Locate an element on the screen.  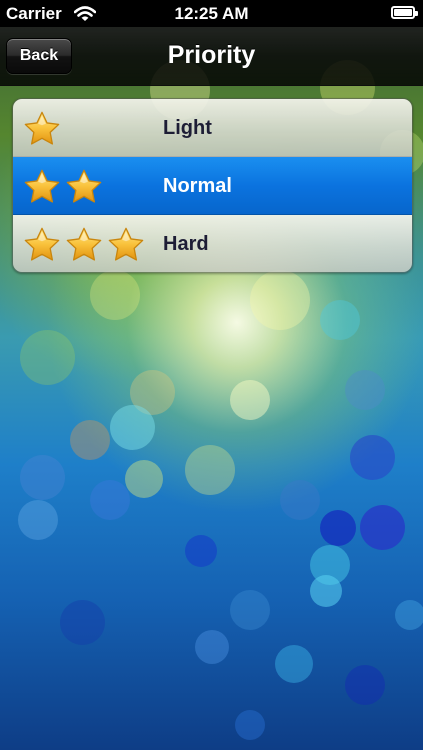
battery-icon is located at coordinates (404, 12).